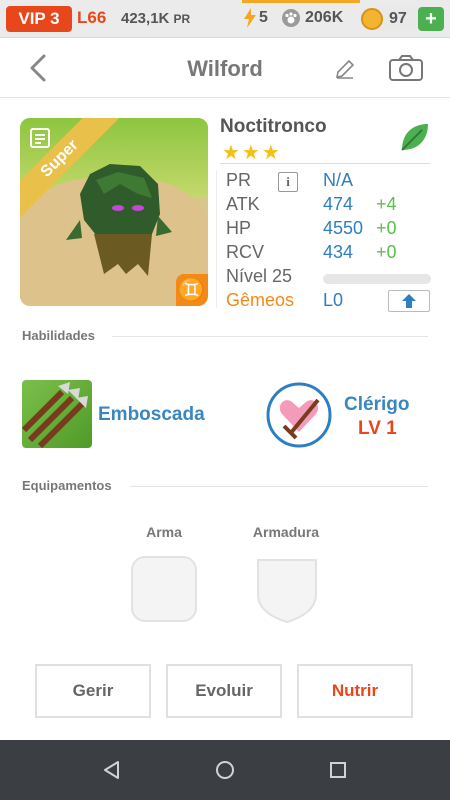 This screenshot has width=450, height=800. Describe the element at coordinates (164, 532) in the screenshot. I see `weapon-label: Arma` at that location.